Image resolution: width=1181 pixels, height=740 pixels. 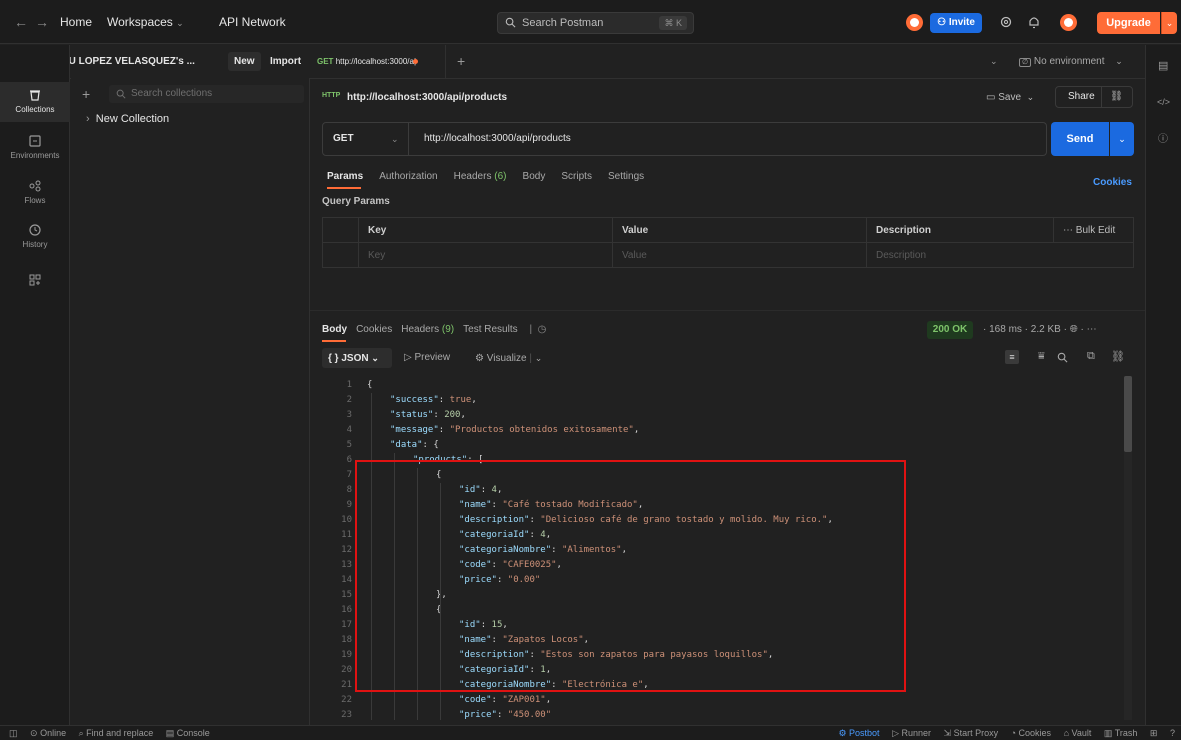 I want to click on code-token: "message", so click(x=414, y=430).